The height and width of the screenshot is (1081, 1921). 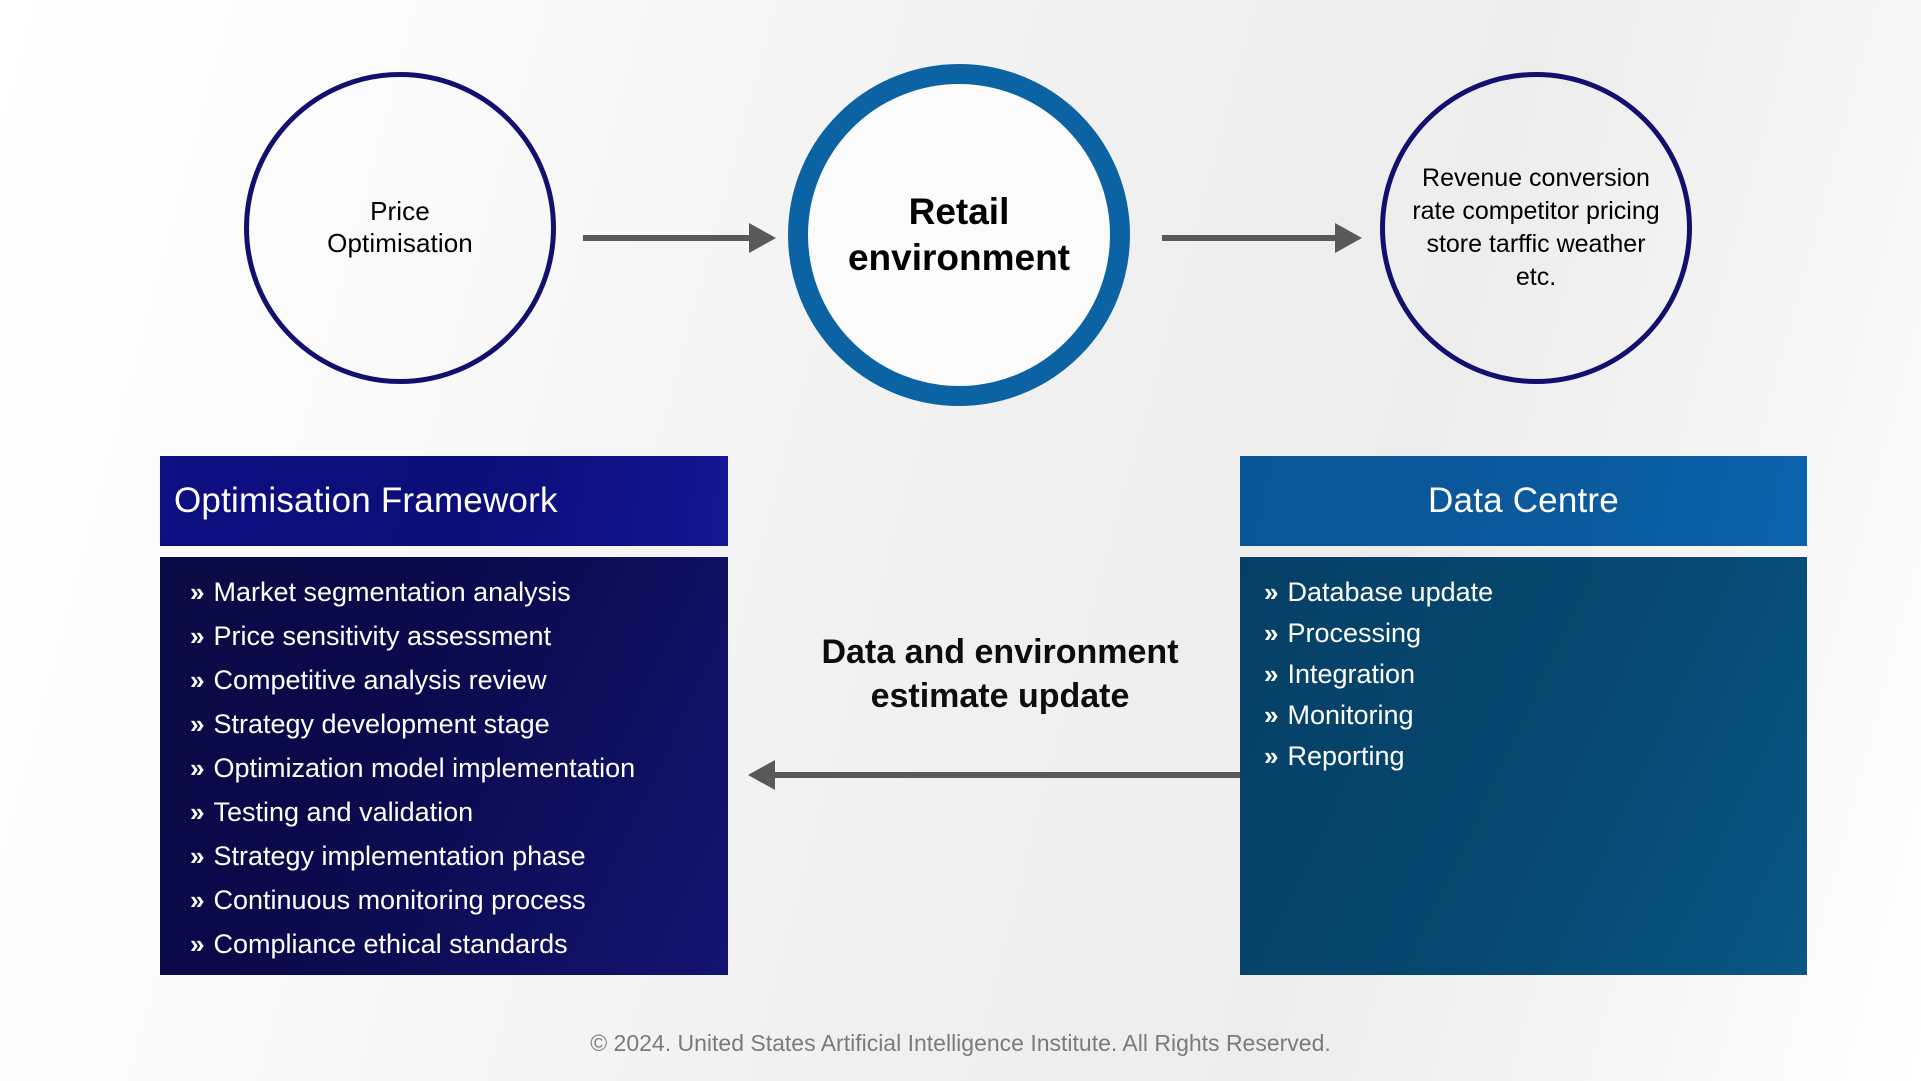 I want to click on arrow-right-icon-price-to-retail, so click(x=679, y=238).